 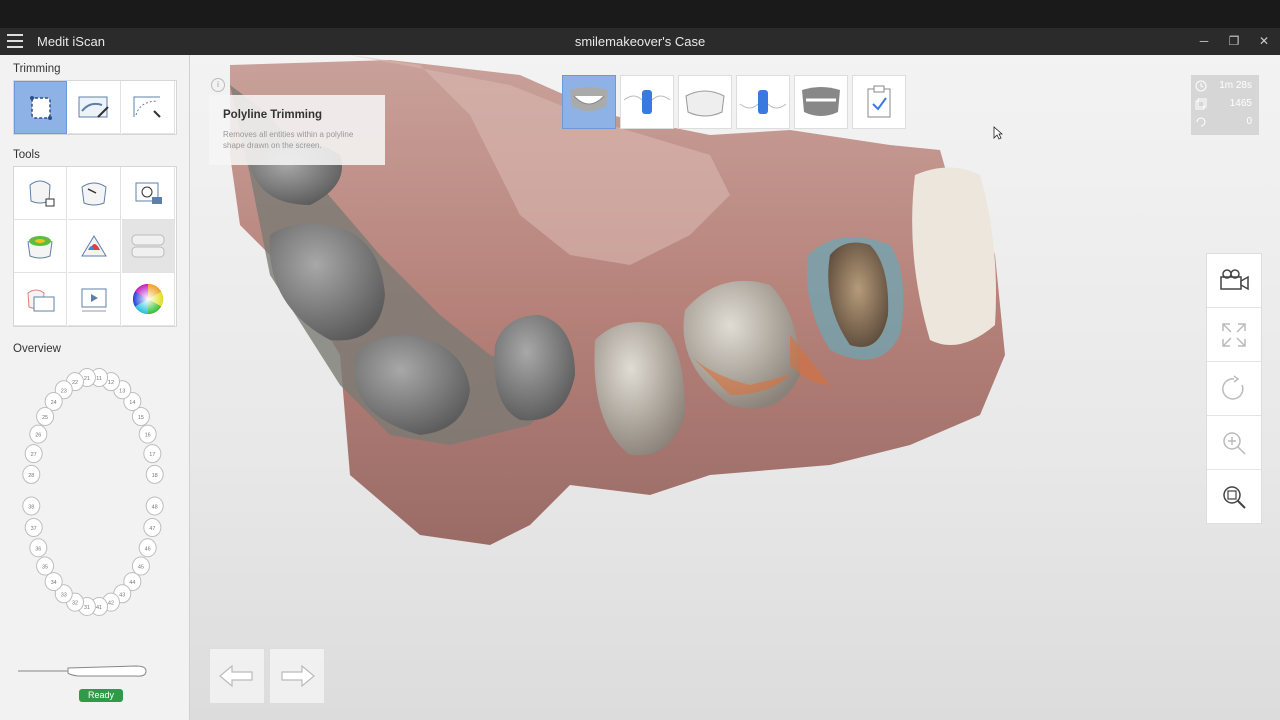 What do you see at coordinates (640, 14) in the screenshot?
I see `os-top-bar` at bounding box center [640, 14].